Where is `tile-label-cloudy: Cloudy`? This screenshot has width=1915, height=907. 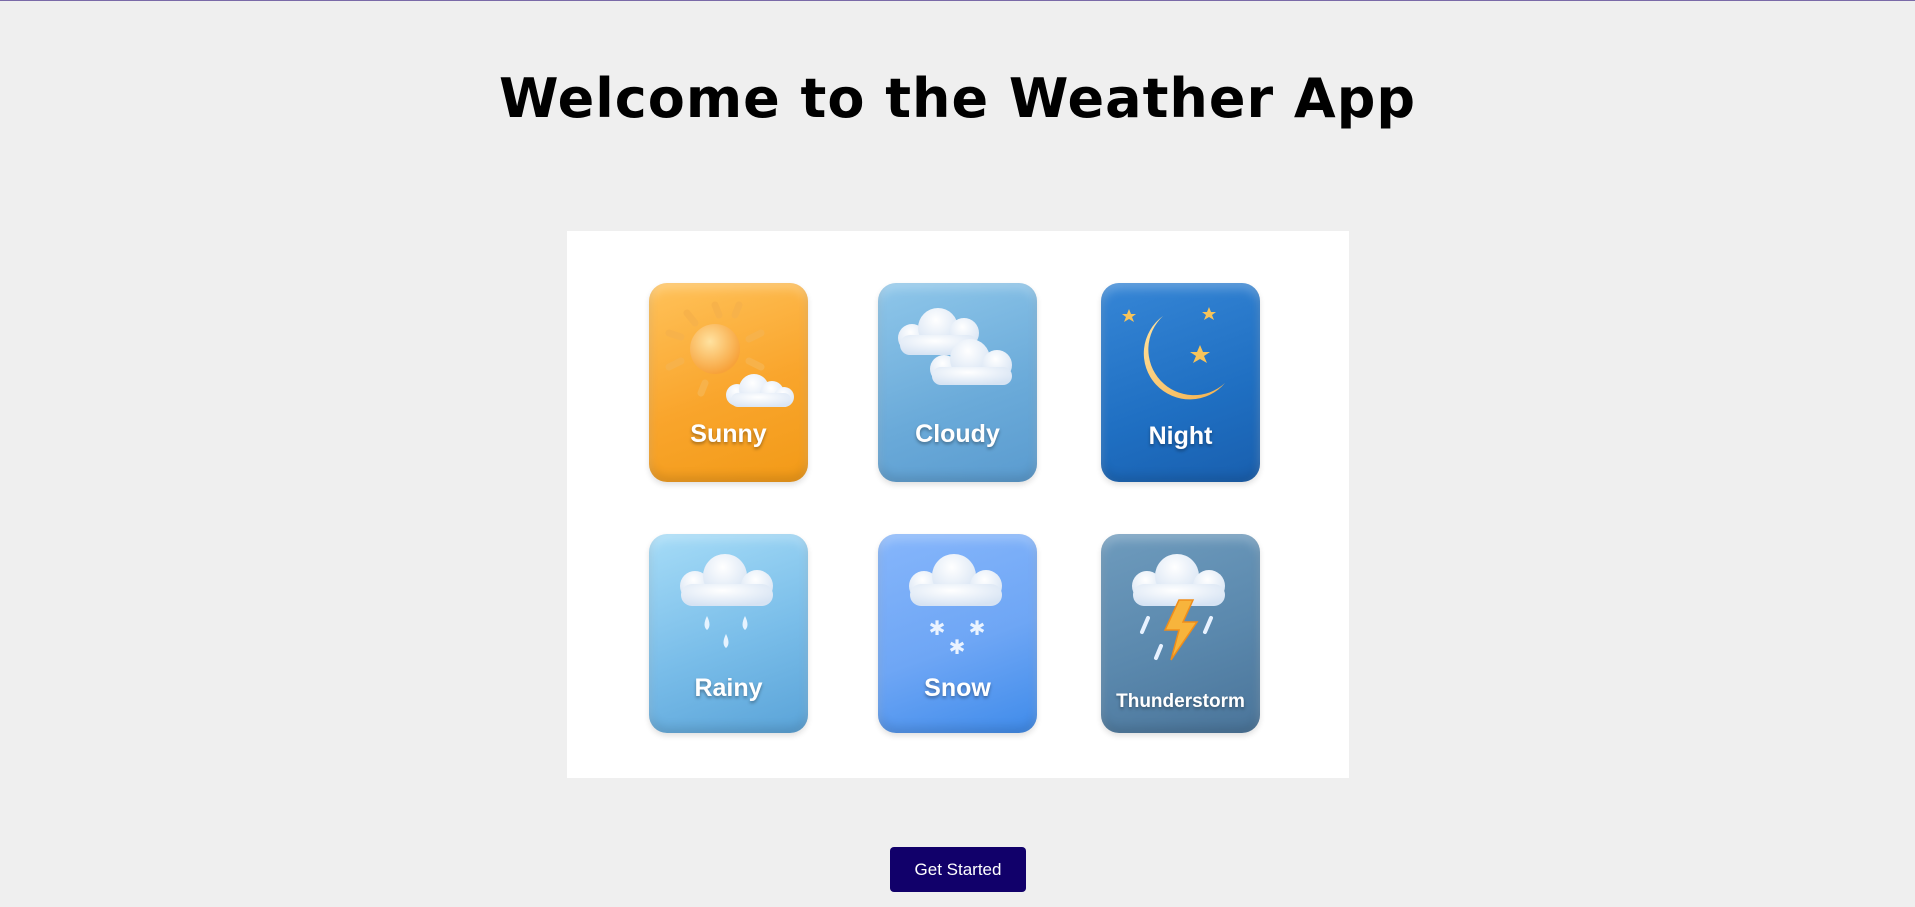
tile-label-cloudy: Cloudy is located at coordinates (957, 434).